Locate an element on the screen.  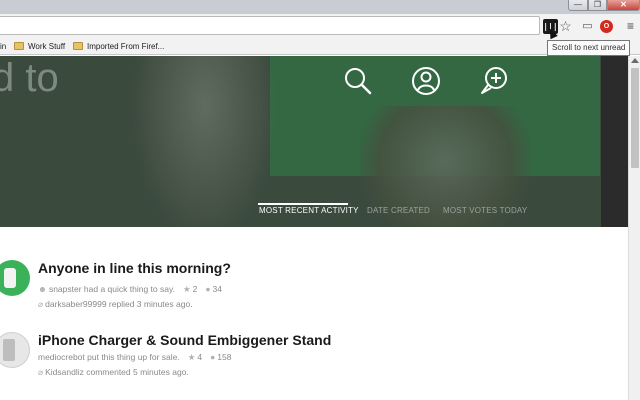
item-activity-line: darksaber99999 replied 3 minutes ago. is located at coordinates (119, 304).